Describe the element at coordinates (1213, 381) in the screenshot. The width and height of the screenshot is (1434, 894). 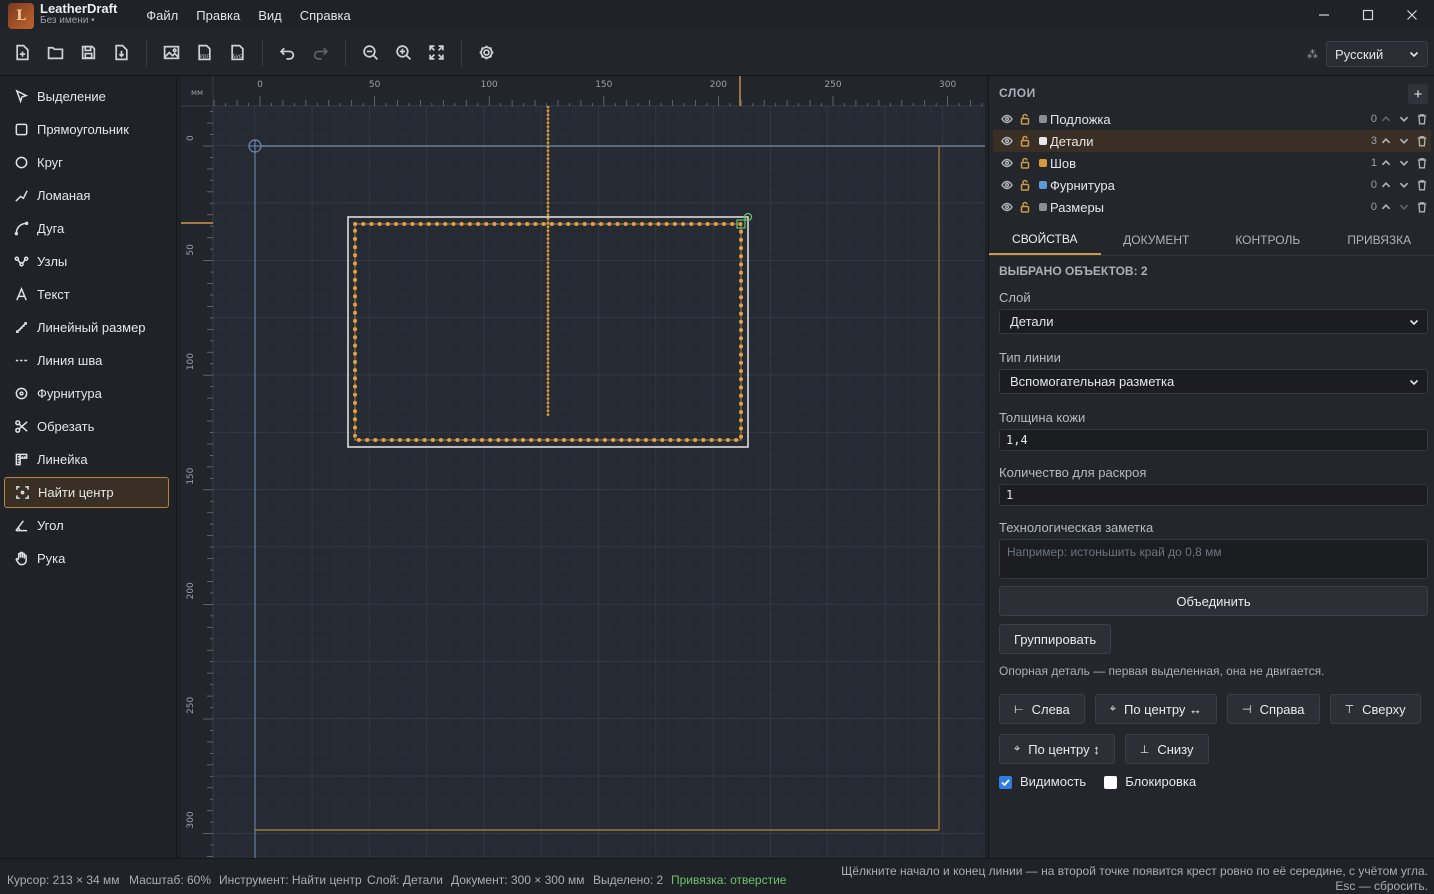
I see `linetype-select: Вспомогательная разметка` at that location.